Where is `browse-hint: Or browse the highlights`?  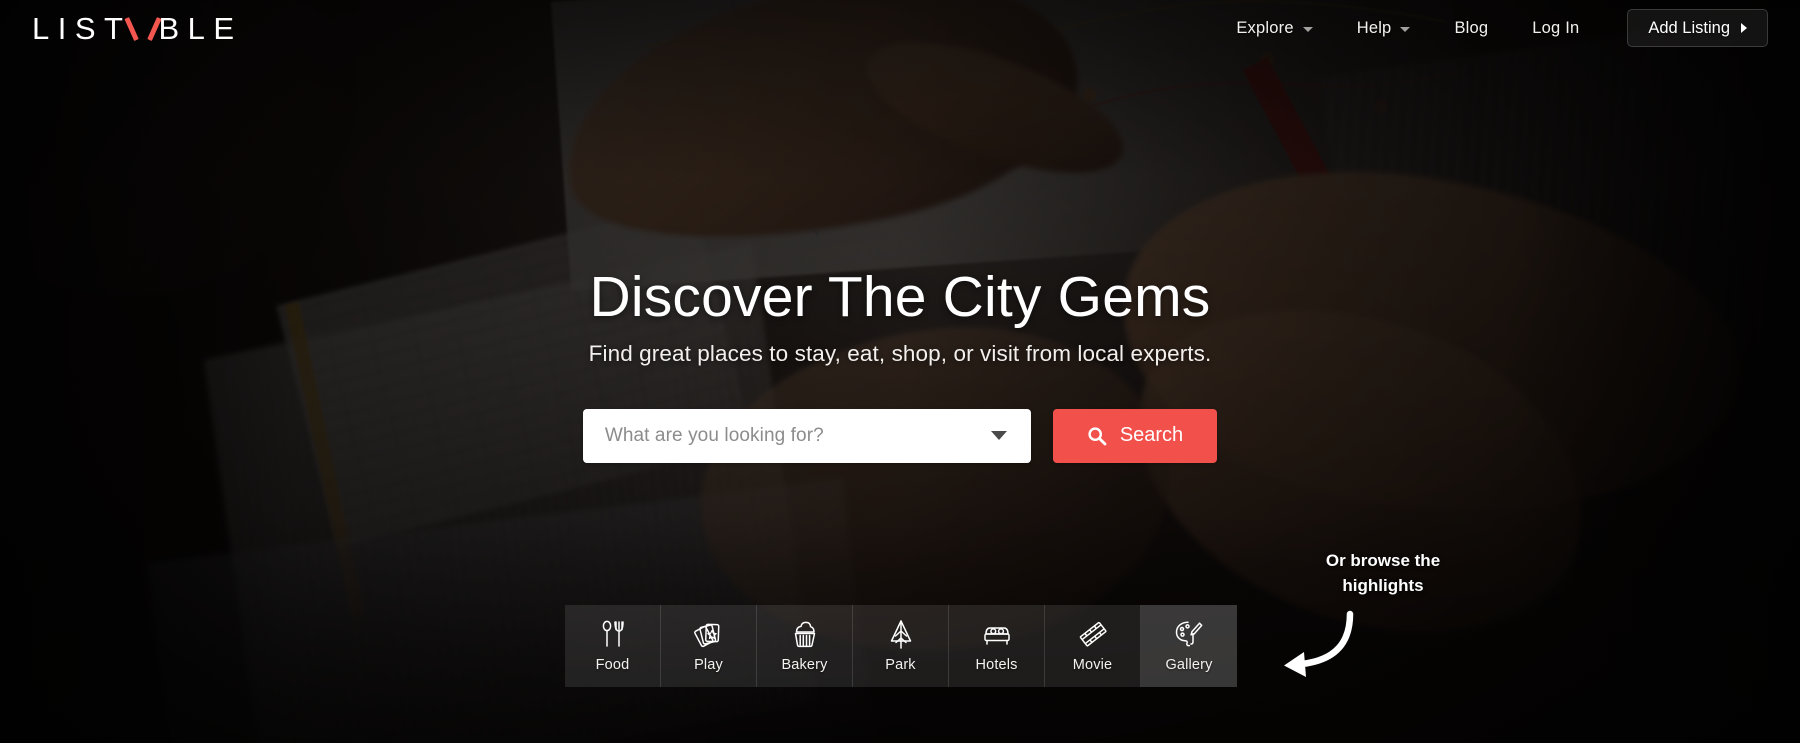 browse-hint: Or browse the highlights is located at coordinates (1383, 573).